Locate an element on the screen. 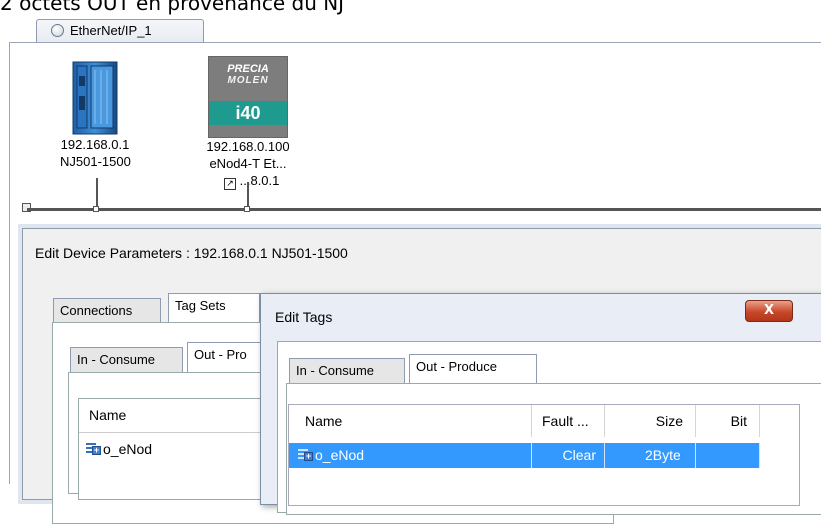 This screenshot has height=524, width=821. device-1-node is located at coordinates (96, 209).